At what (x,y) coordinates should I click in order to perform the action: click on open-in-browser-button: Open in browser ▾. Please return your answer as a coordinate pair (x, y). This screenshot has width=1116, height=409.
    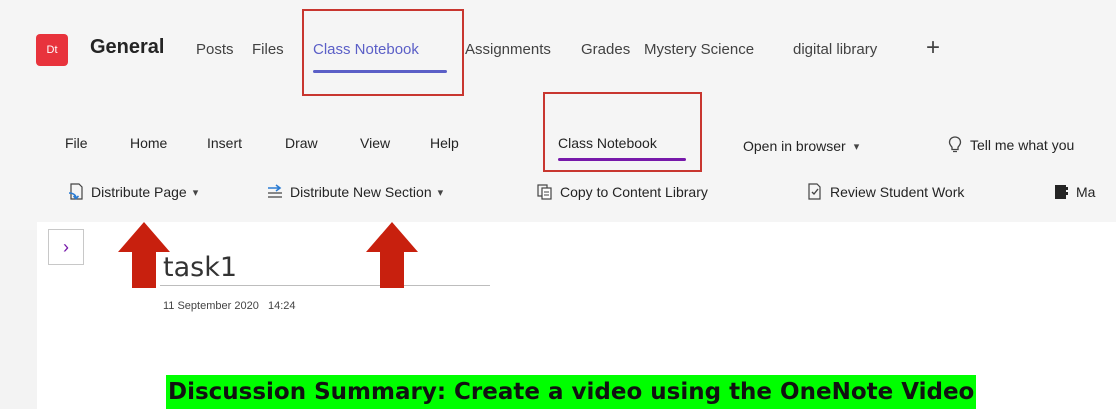
    Looking at the image, I should click on (801, 146).